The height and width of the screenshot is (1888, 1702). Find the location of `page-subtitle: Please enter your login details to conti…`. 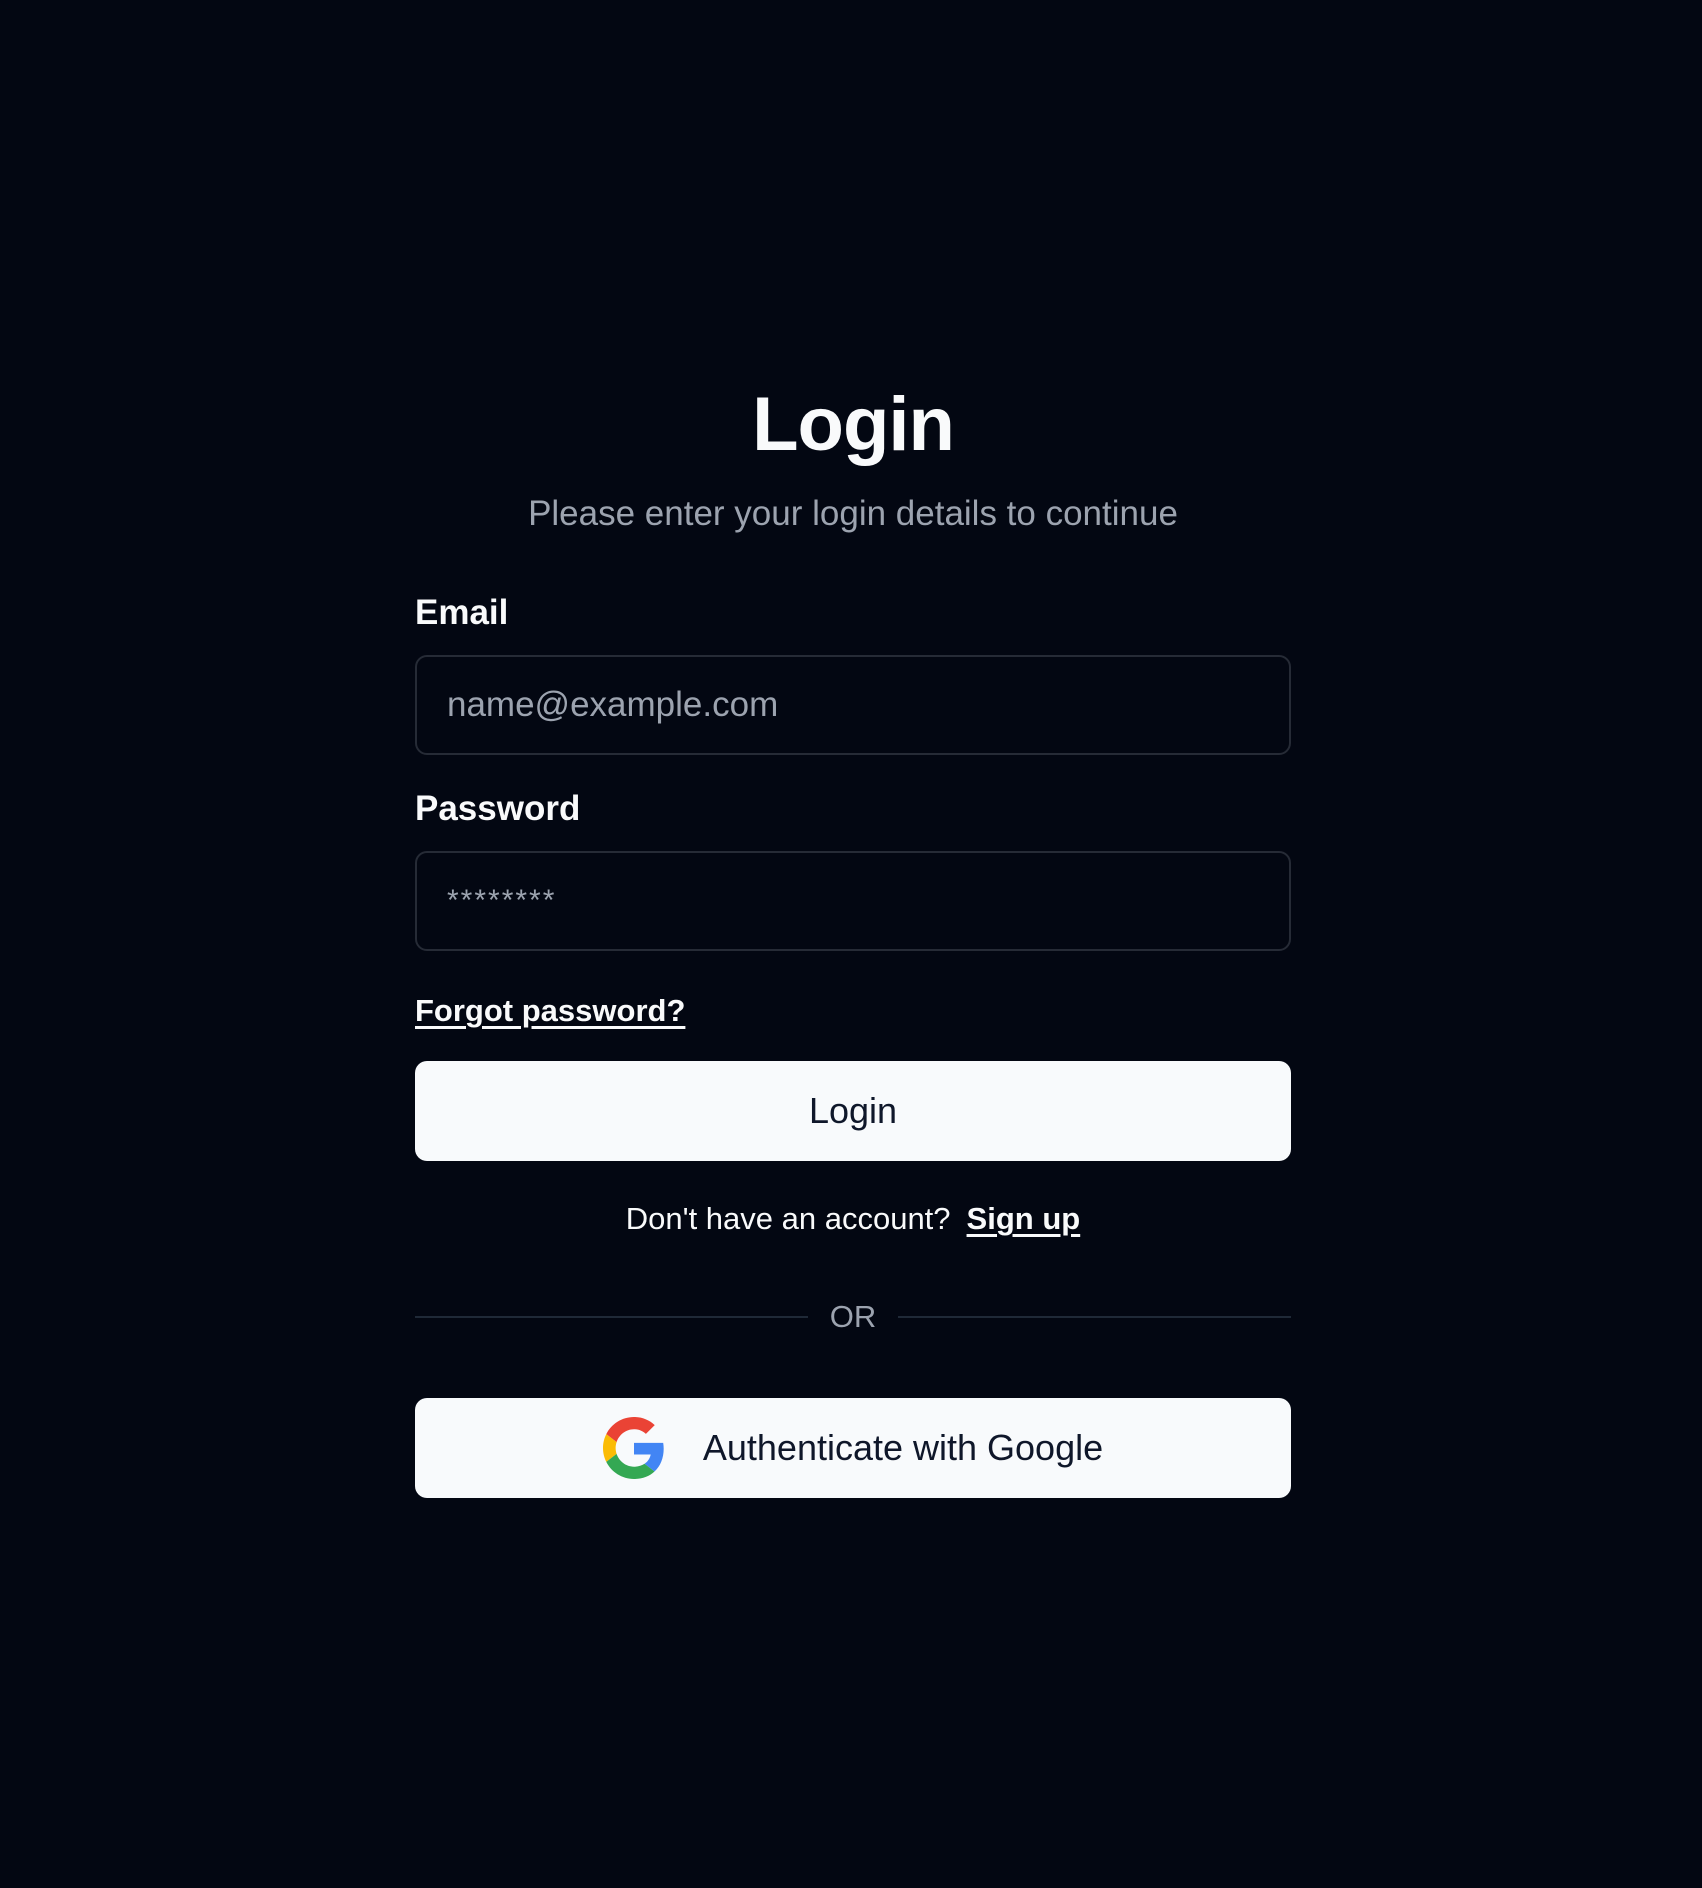

page-subtitle: Please enter your login details to conti… is located at coordinates (853, 513).